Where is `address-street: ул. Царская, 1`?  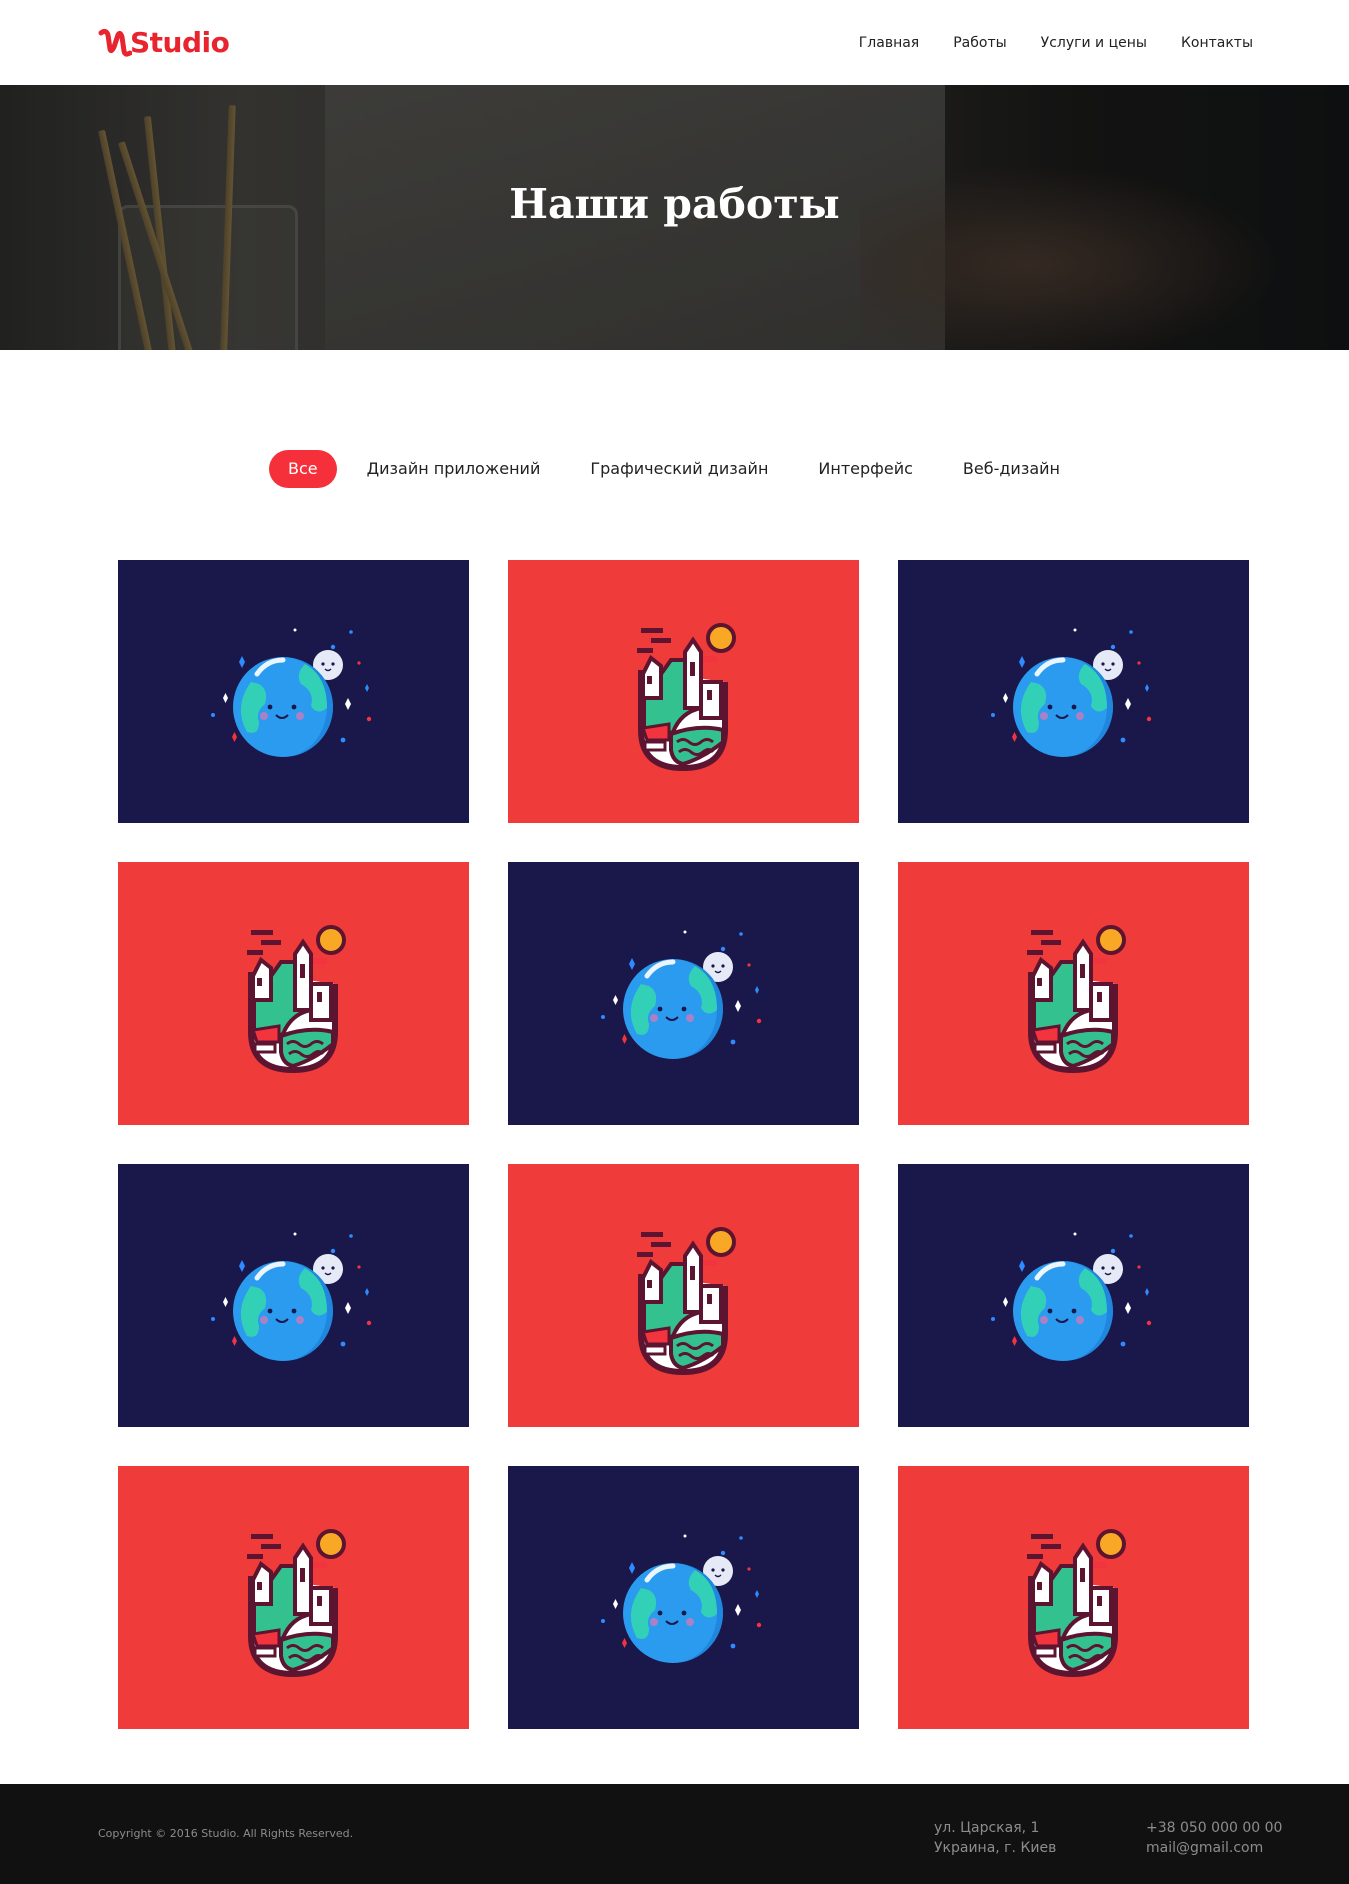
address-street: ул. Царская, 1 is located at coordinates (987, 1828).